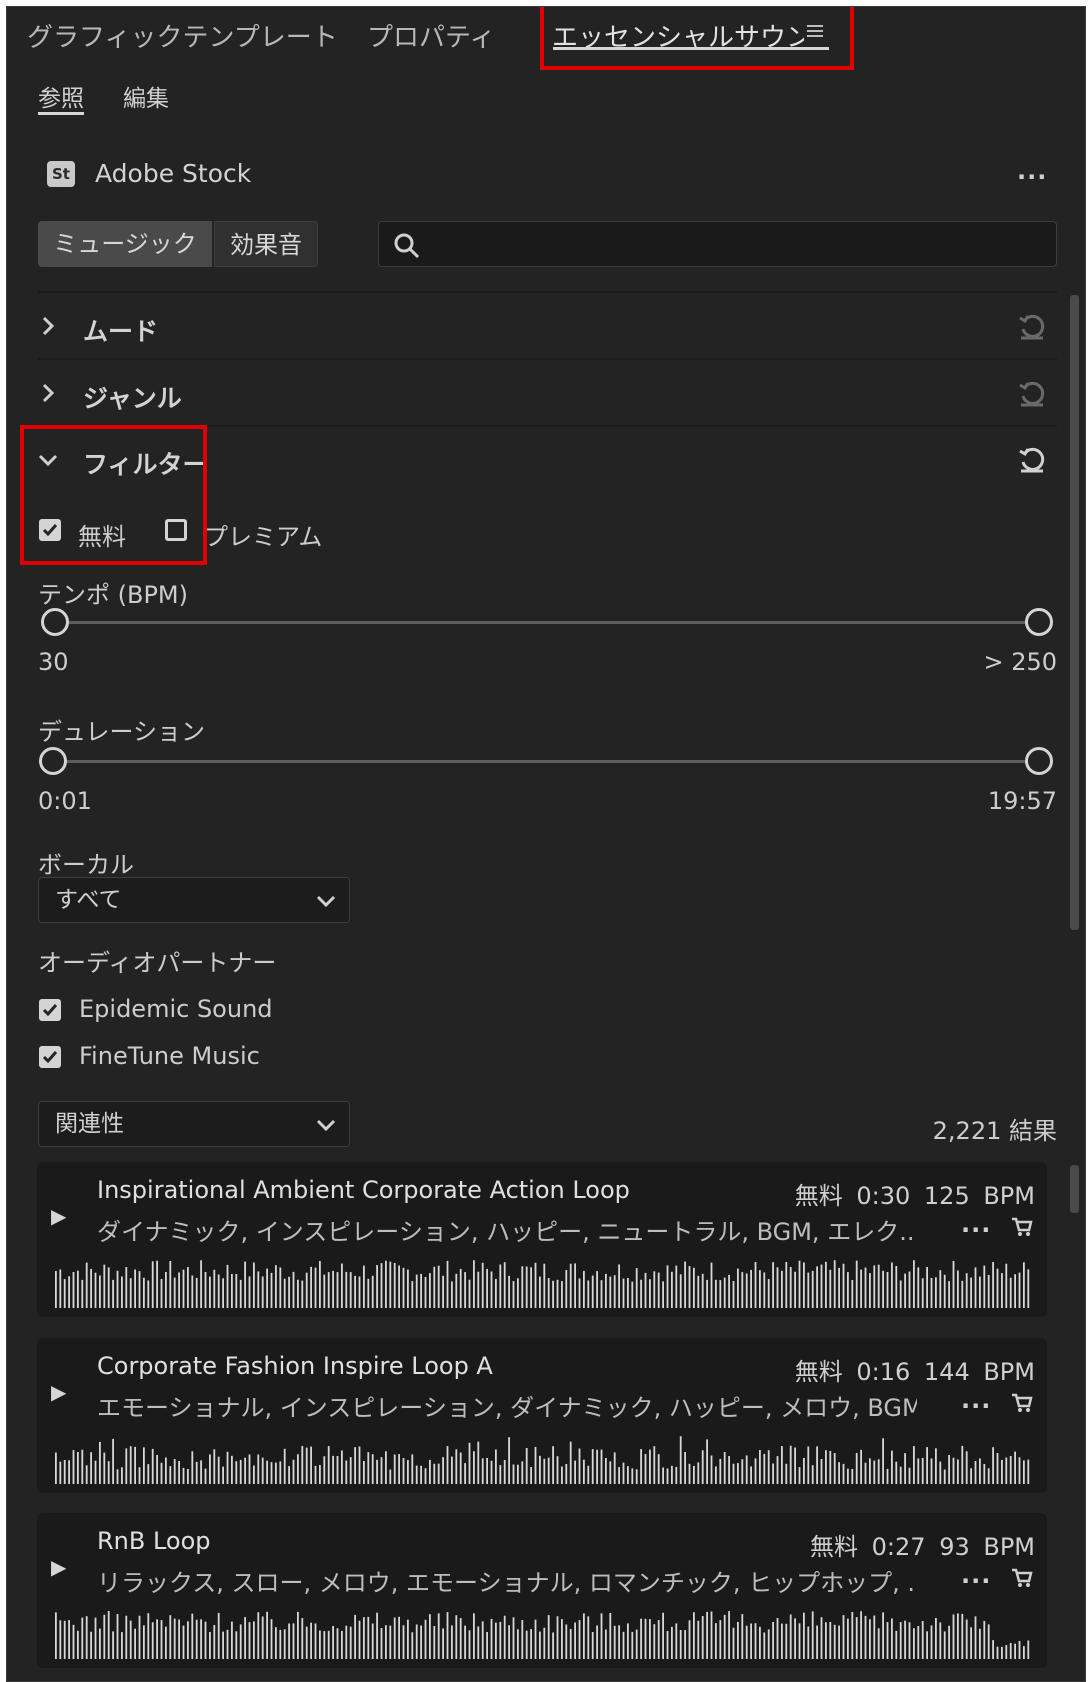  What do you see at coordinates (1039, 761) in the screenshot?
I see `duration-max-handle` at bounding box center [1039, 761].